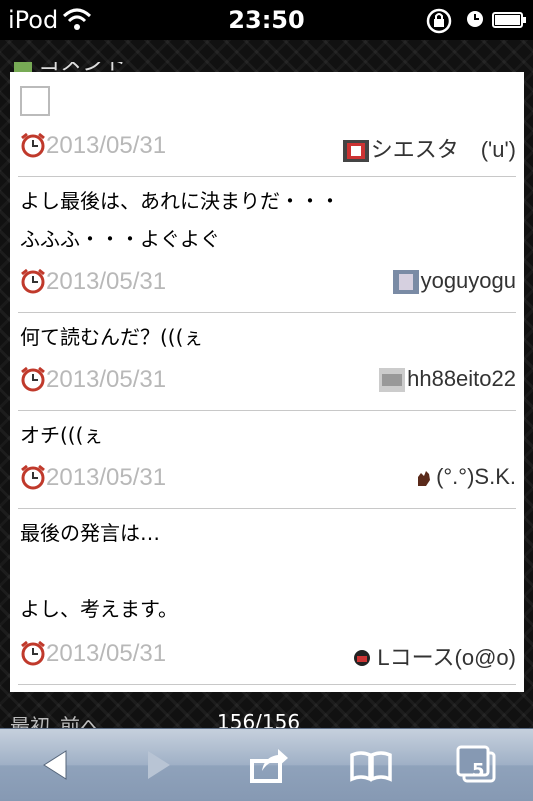 The image size is (533, 801). What do you see at coordinates (267, 146) in the screenshot?
I see `comment-meta: 2013/05/31 シエスタ ('u')` at bounding box center [267, 146].